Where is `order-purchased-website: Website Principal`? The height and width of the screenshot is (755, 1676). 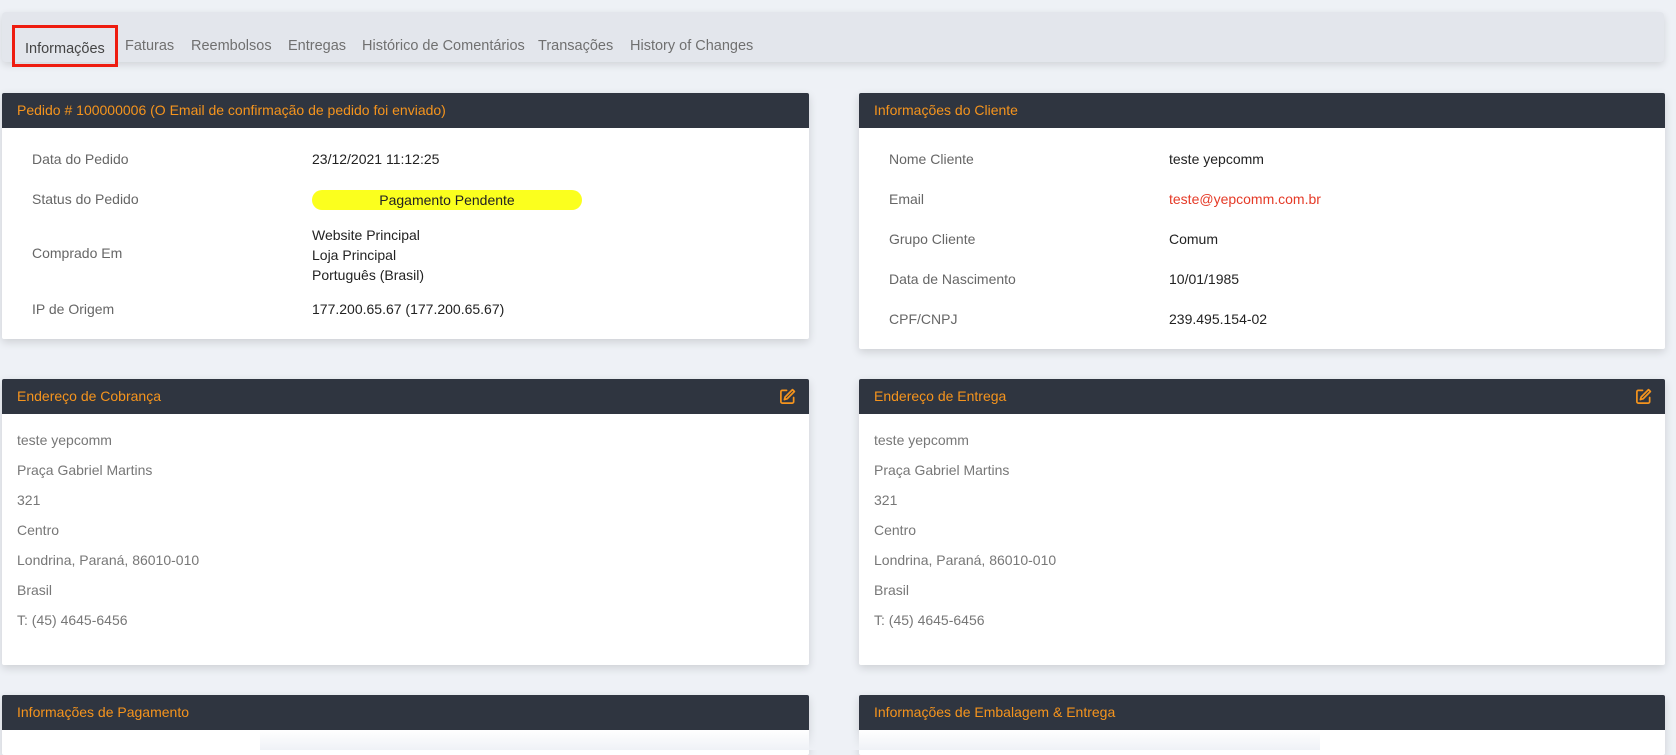 order-purchased-website: Website Principal is located at coordinates (366, 235).